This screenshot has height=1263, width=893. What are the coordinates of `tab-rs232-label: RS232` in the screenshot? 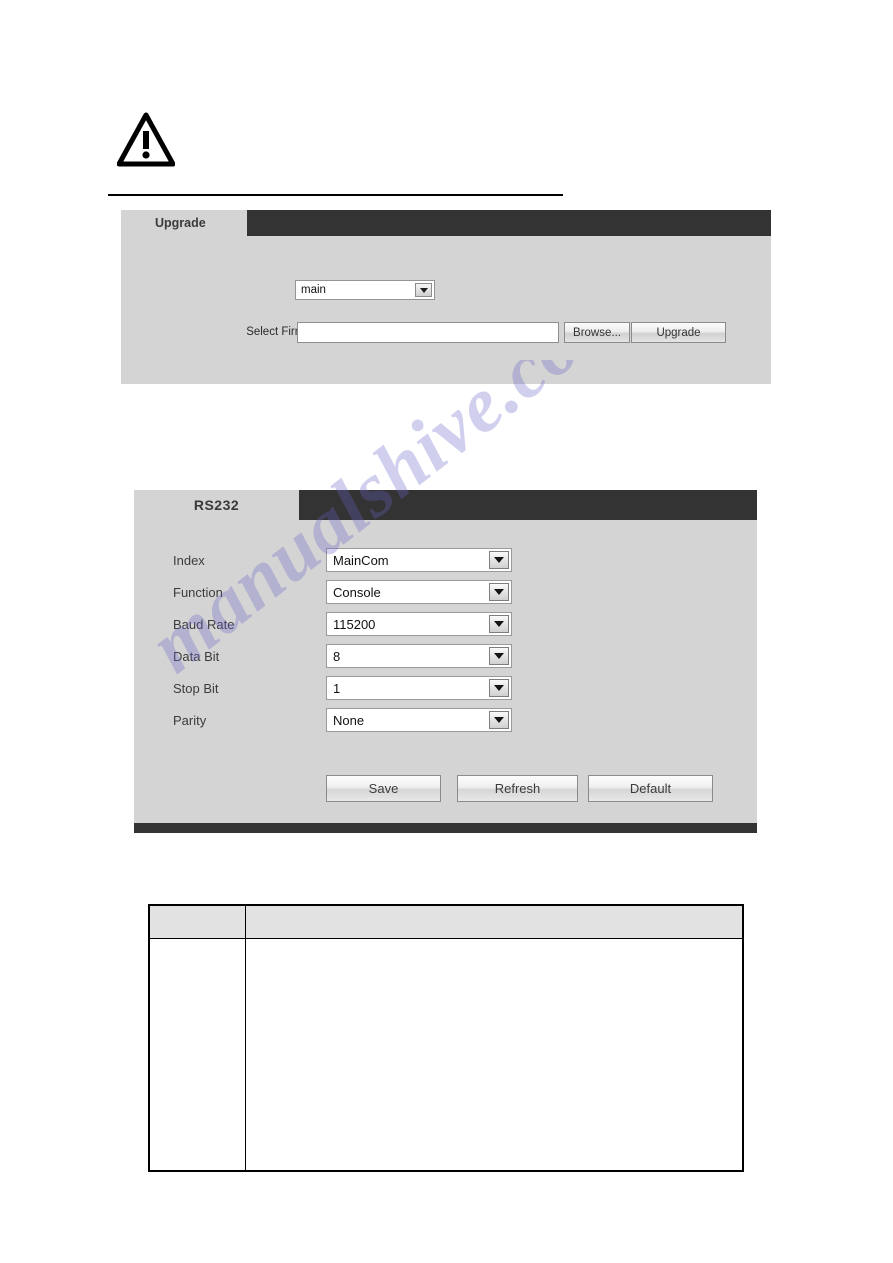 It's located at (216, 505).